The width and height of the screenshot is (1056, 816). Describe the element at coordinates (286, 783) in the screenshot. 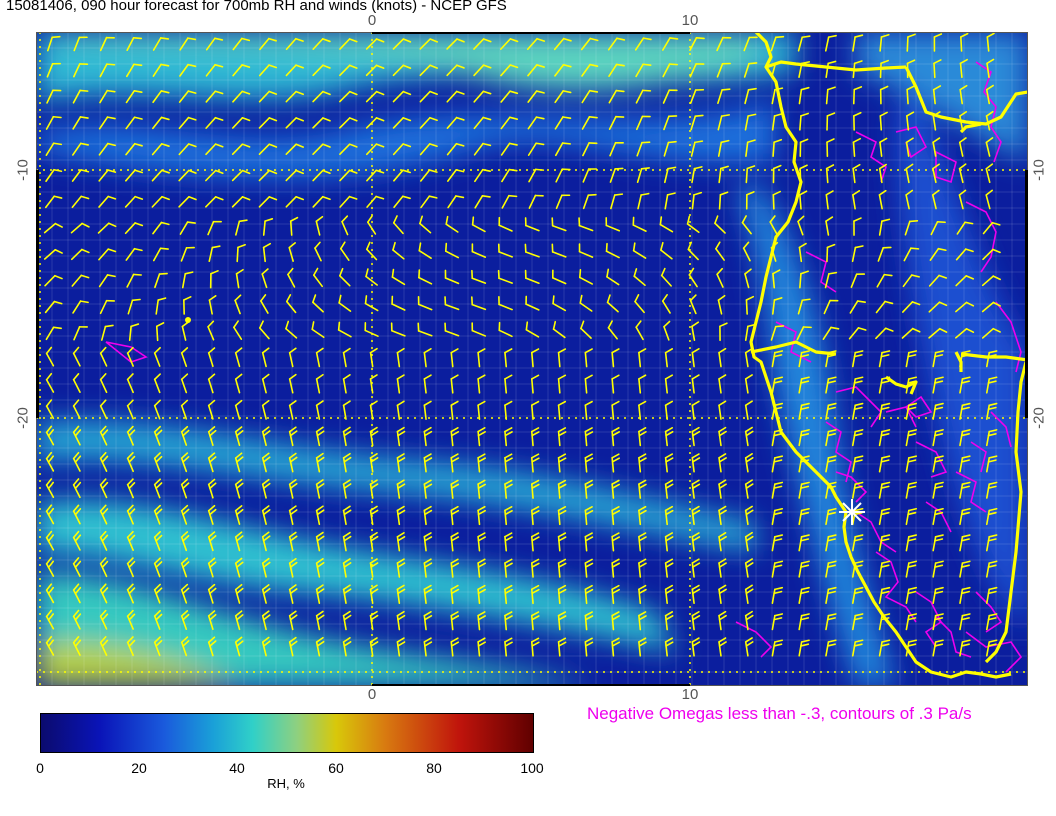

I see `colorbar-title: RH, %` at that location.